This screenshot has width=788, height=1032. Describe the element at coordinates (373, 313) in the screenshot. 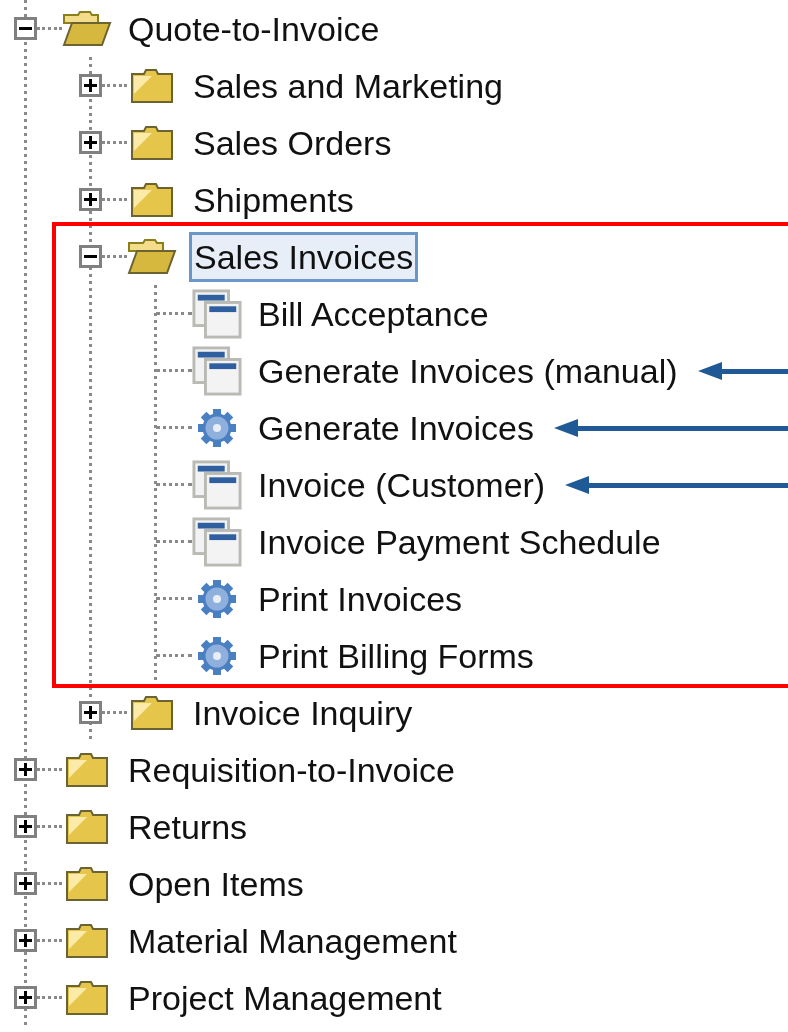

I see `tree-item: Bill Acceptance` at that location.